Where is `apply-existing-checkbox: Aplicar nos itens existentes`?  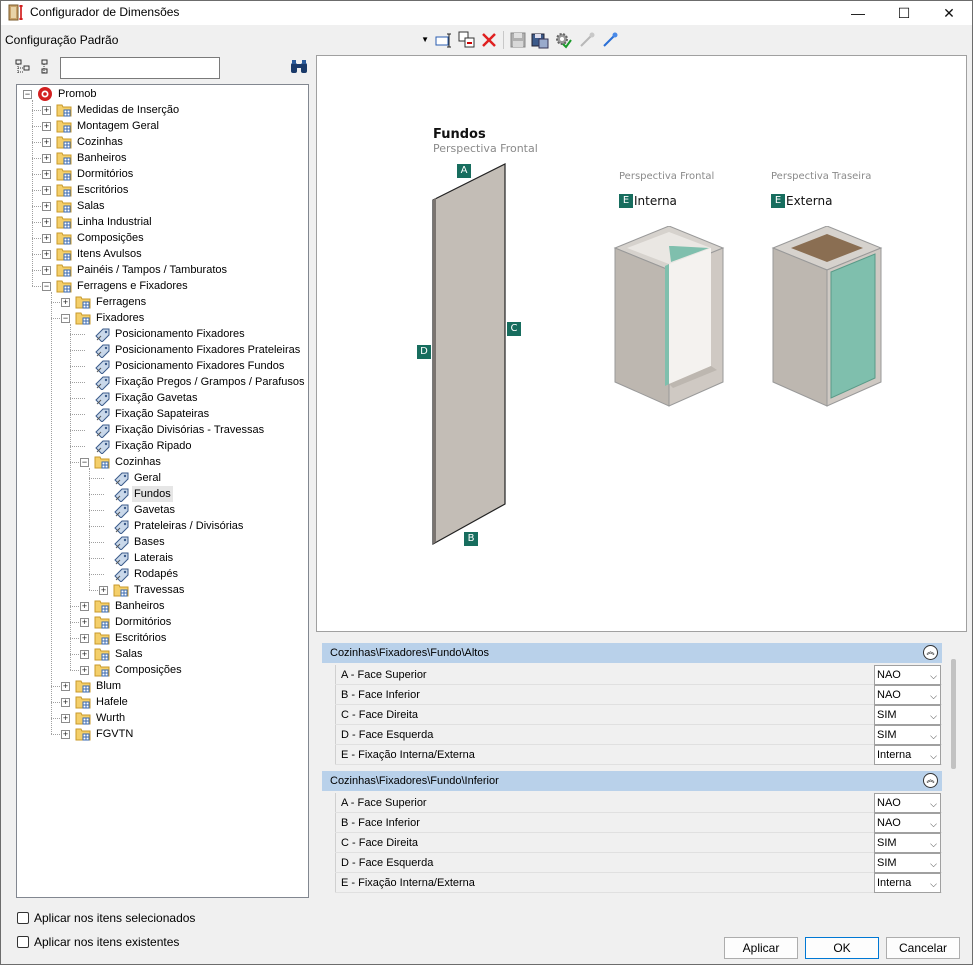 apply-existing-checkbox: Aplicar nos itens existentes is located at coordinates (98, 942).